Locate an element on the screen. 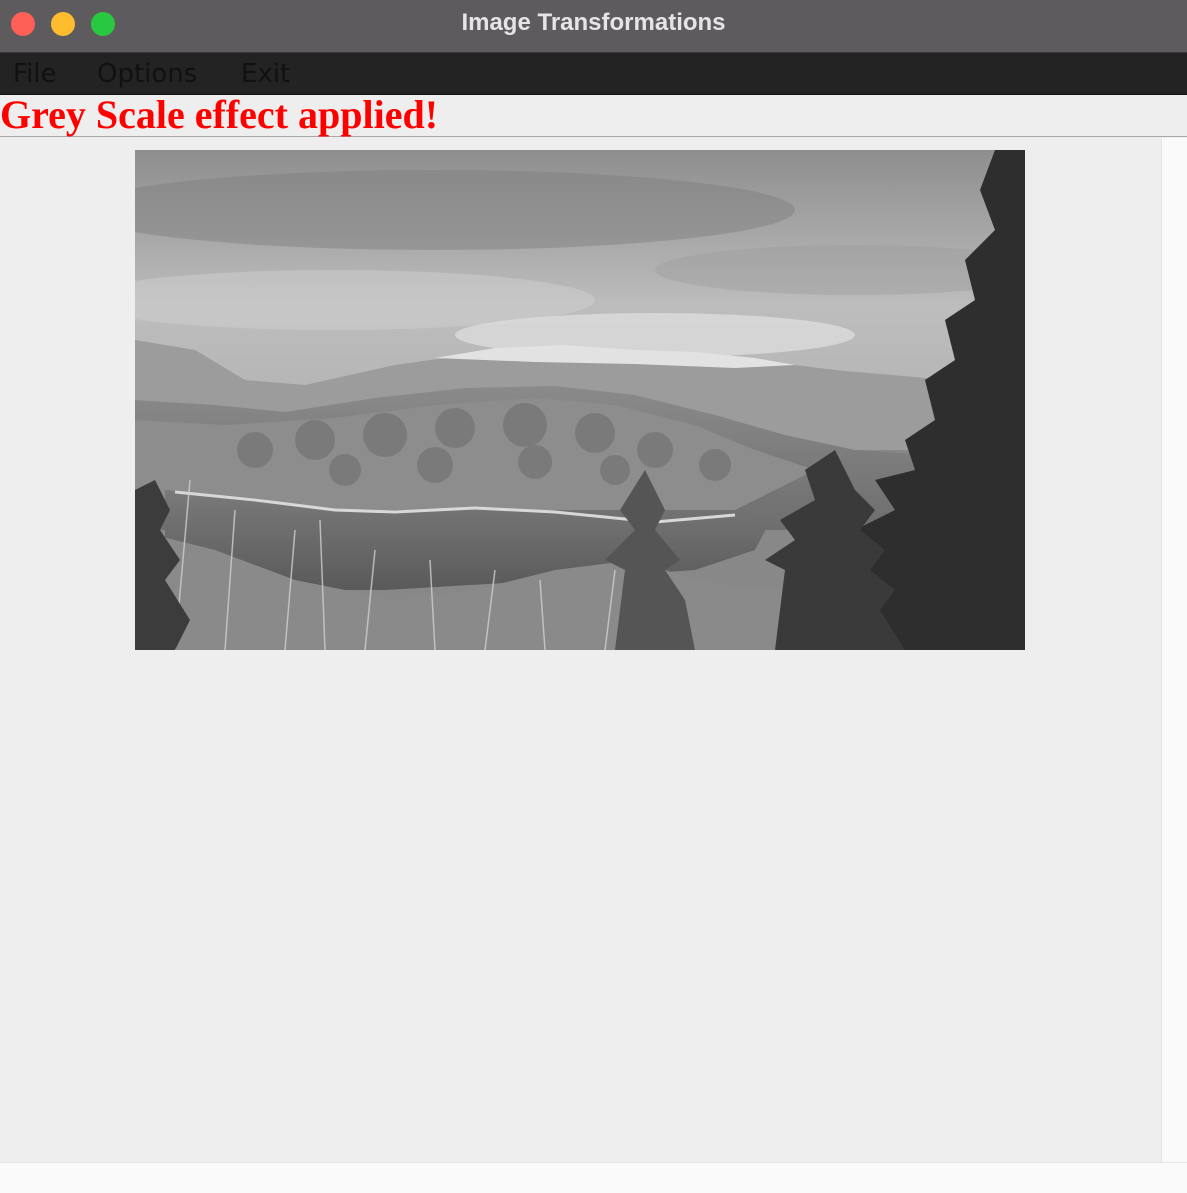 Image resolution: width=1187 pixels, height=1193 pixels. status-panel: Grey Scale effect applied! is located at coordinates (593, 114).